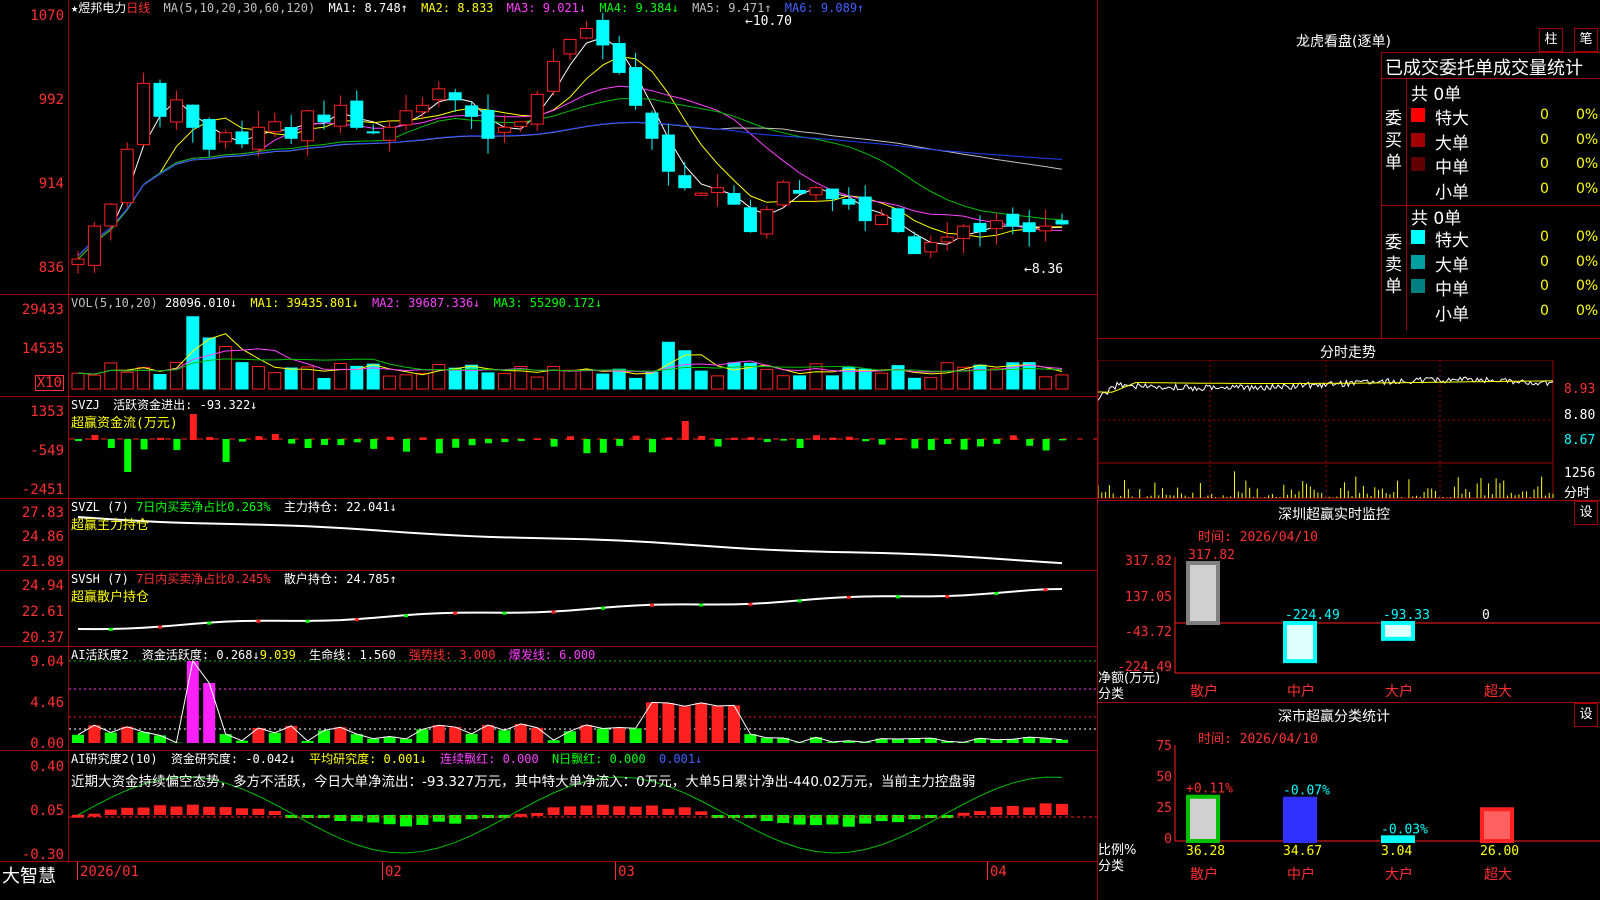 Image resolution: width=1600 pixels, height=900 pixels. What do you see at coordinates (368, 759) in the screenshot?
I see `ai2-b: 平均研究度: 0.001↓` at bounding box center [368, 759].